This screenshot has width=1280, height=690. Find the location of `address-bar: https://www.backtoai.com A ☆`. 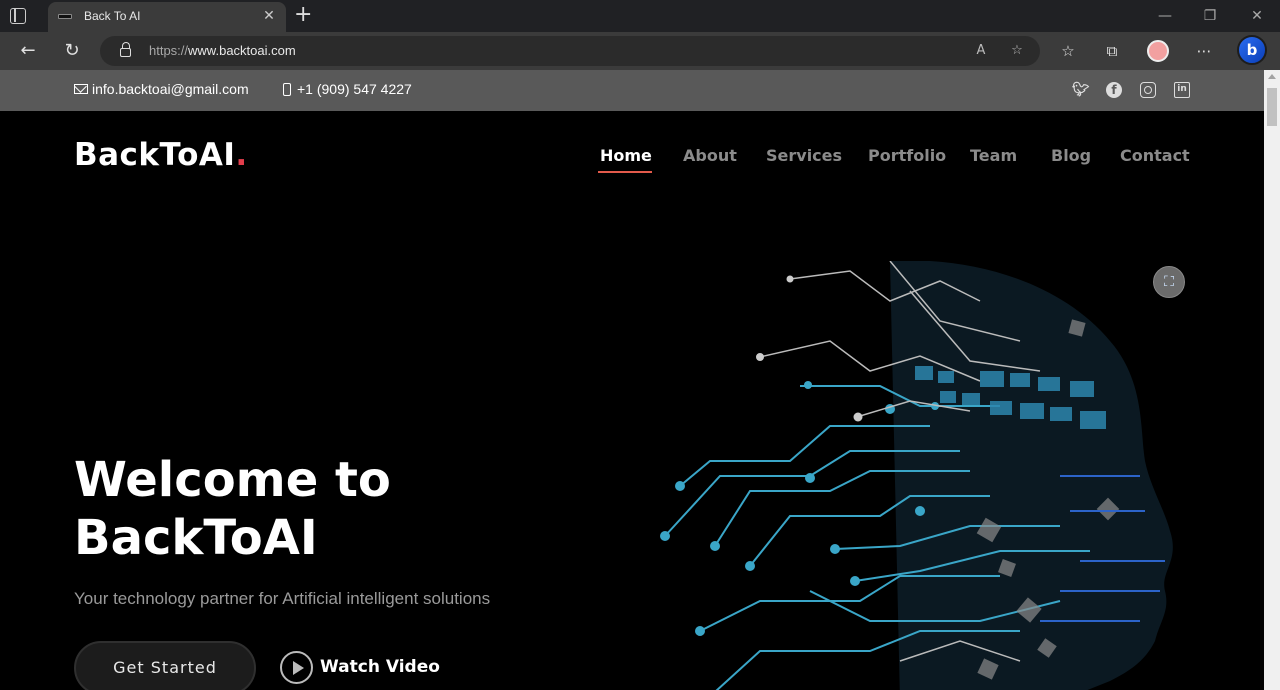

address-bar: https://www.backtoai.com A ☆ is located at coordinates (570, 51).